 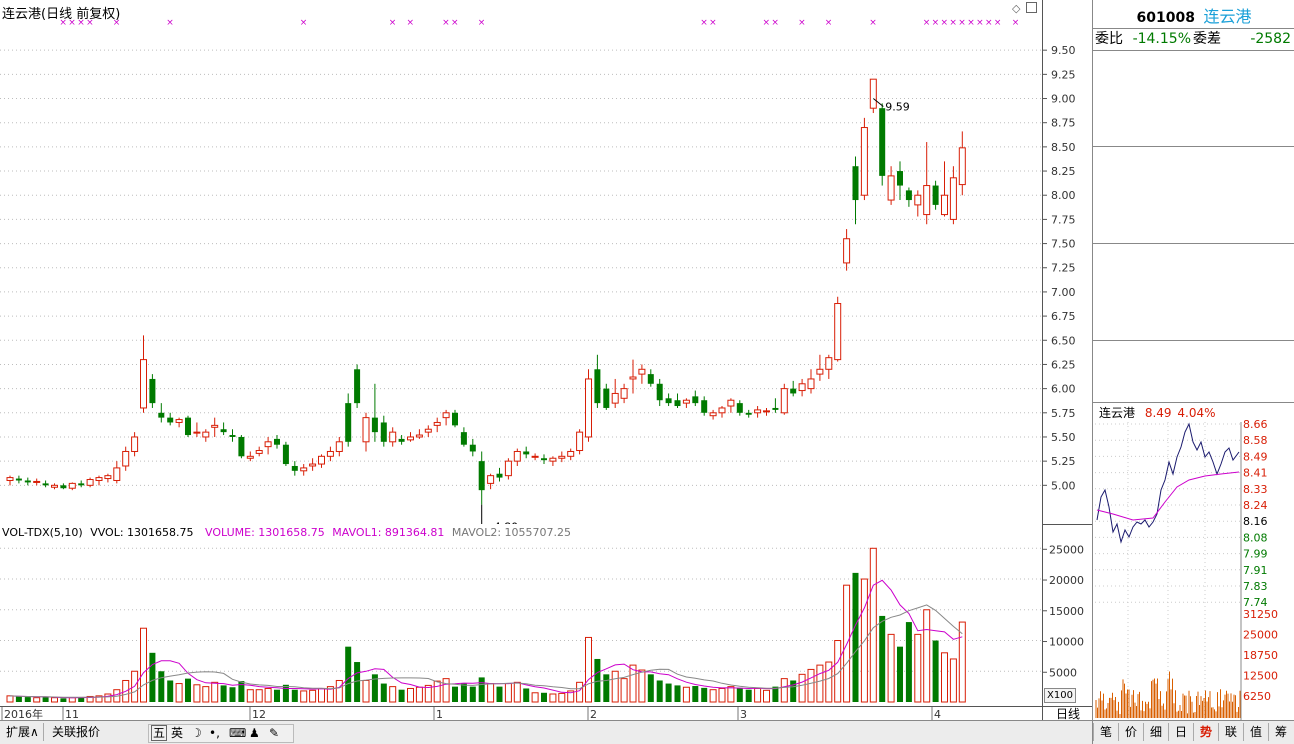 What do you see at coordinates (76, 732) in the screenshot?
I see `tab-related-quotes: 关联报价` at bounding box center [76, 732].